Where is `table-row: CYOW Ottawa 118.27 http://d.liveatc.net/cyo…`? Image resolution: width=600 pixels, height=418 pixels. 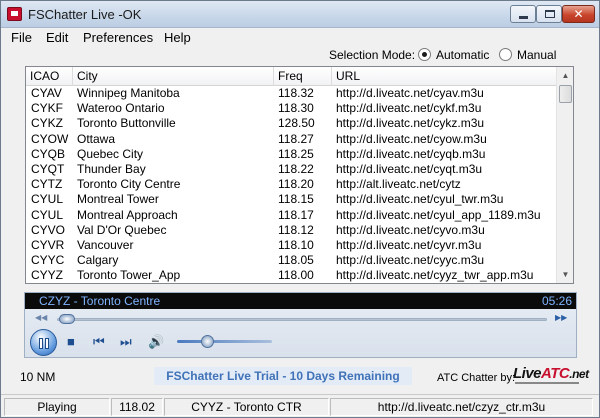
table-row: CYOW Ottawa 118.27 http://d.liveatc.net/cyo… is located at coordinates (291, 139).